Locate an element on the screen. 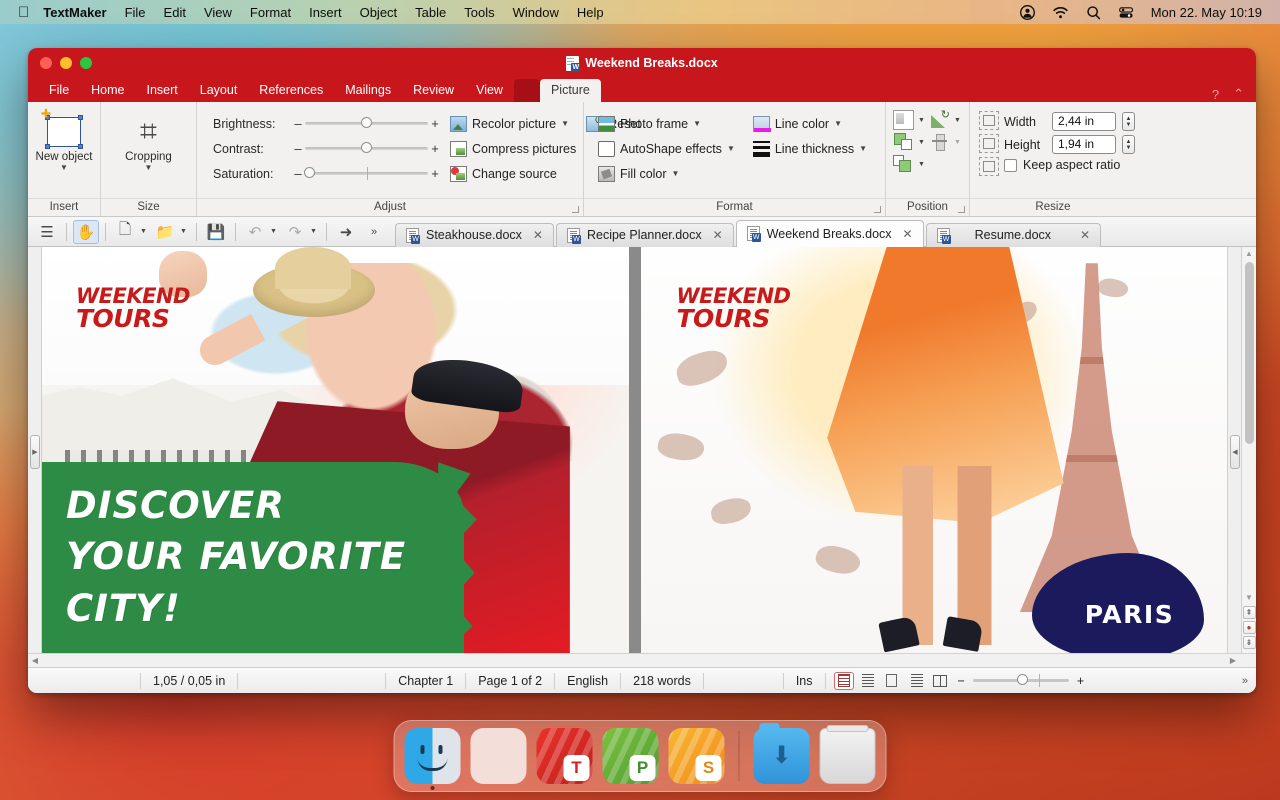  ribbon-help-button: ? is located at coordinates (1215, 94).